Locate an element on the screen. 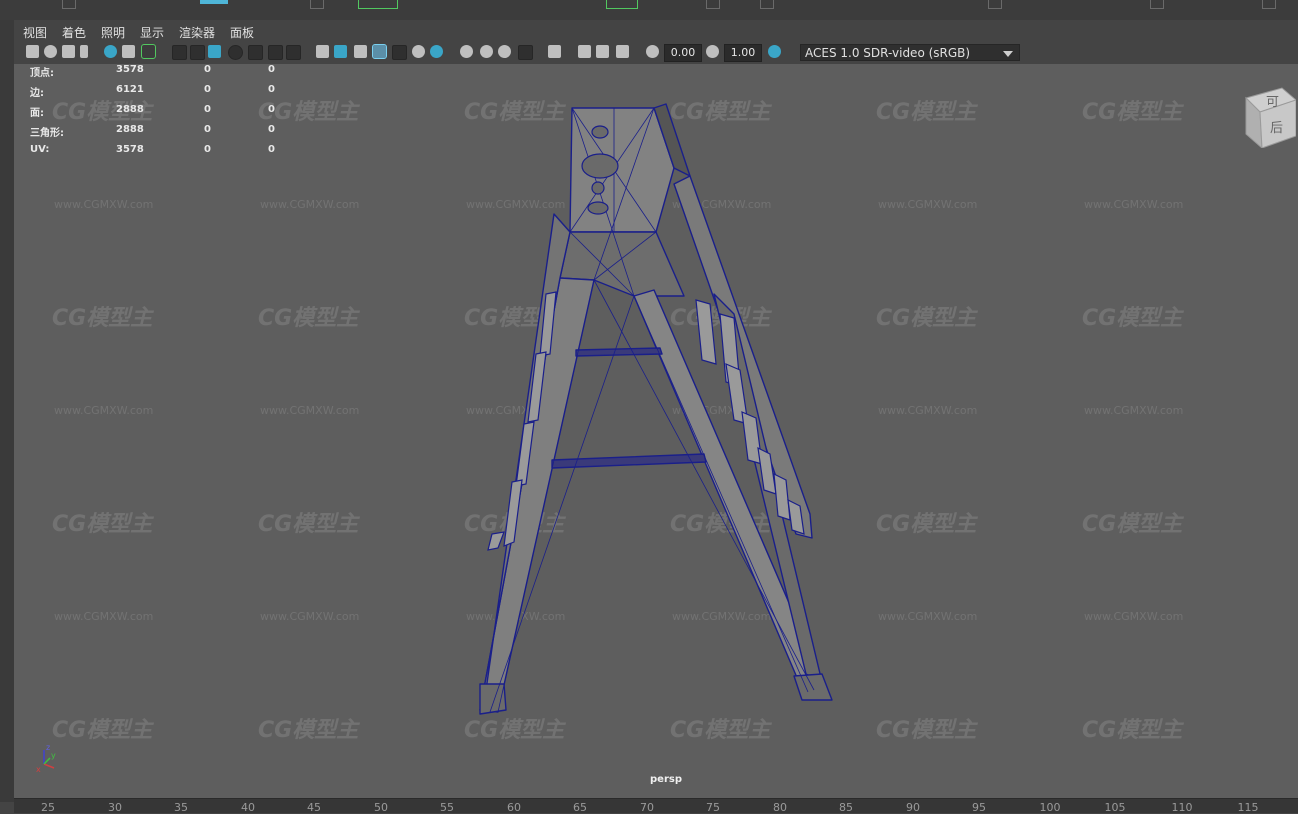  xray-joints-icon is located at coordinates (584, 51).